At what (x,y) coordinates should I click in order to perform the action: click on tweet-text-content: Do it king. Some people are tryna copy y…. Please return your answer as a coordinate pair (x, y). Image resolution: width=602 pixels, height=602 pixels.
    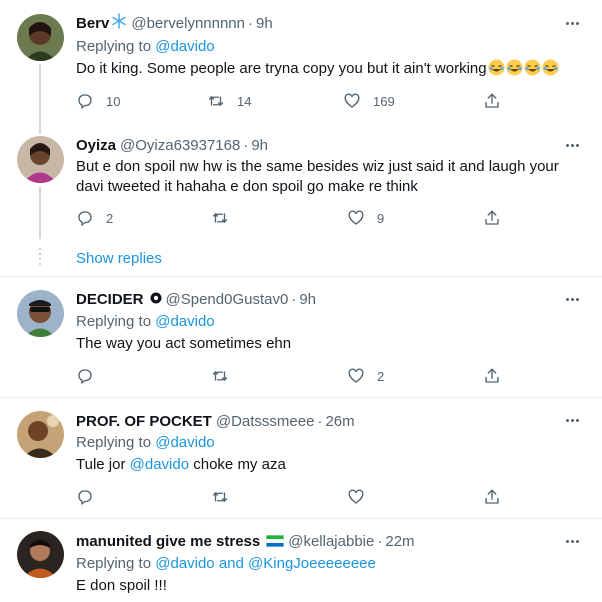
    Looking at the image, I should click on (281, 68).